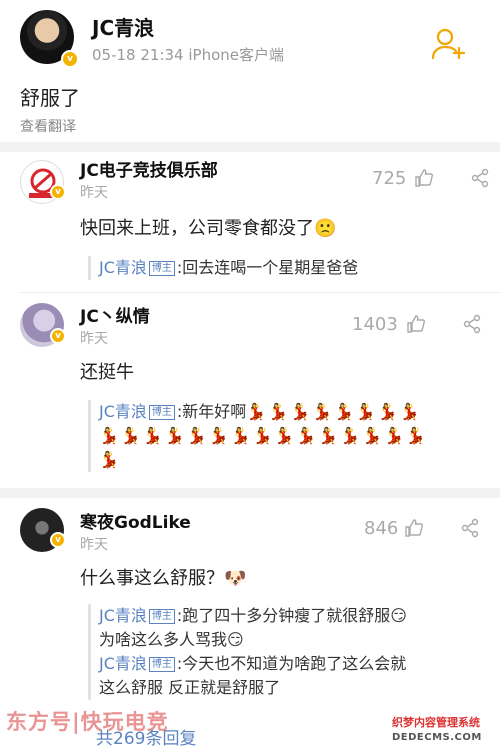  What do you see at coordinates (115, 314) in the screenshot?
I see `comment-author-name: JC丶纵情` at bounding box center [115, 314].